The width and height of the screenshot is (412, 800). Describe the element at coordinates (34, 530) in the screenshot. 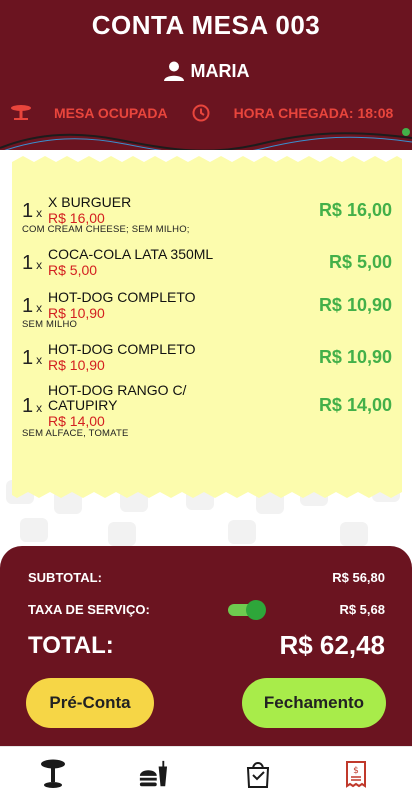

I see `pattern-drink-icon` at that location.